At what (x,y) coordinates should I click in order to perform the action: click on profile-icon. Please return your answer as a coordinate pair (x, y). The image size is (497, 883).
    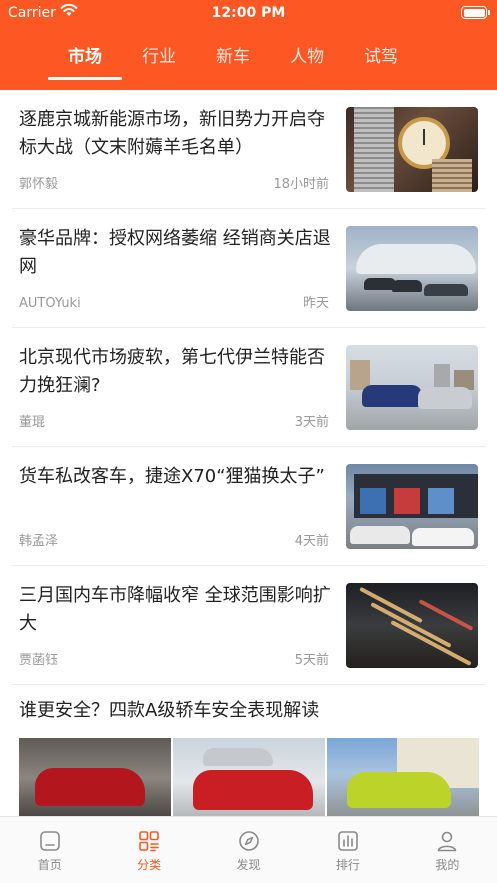
    Looking at the image, I should click on (447, 841).